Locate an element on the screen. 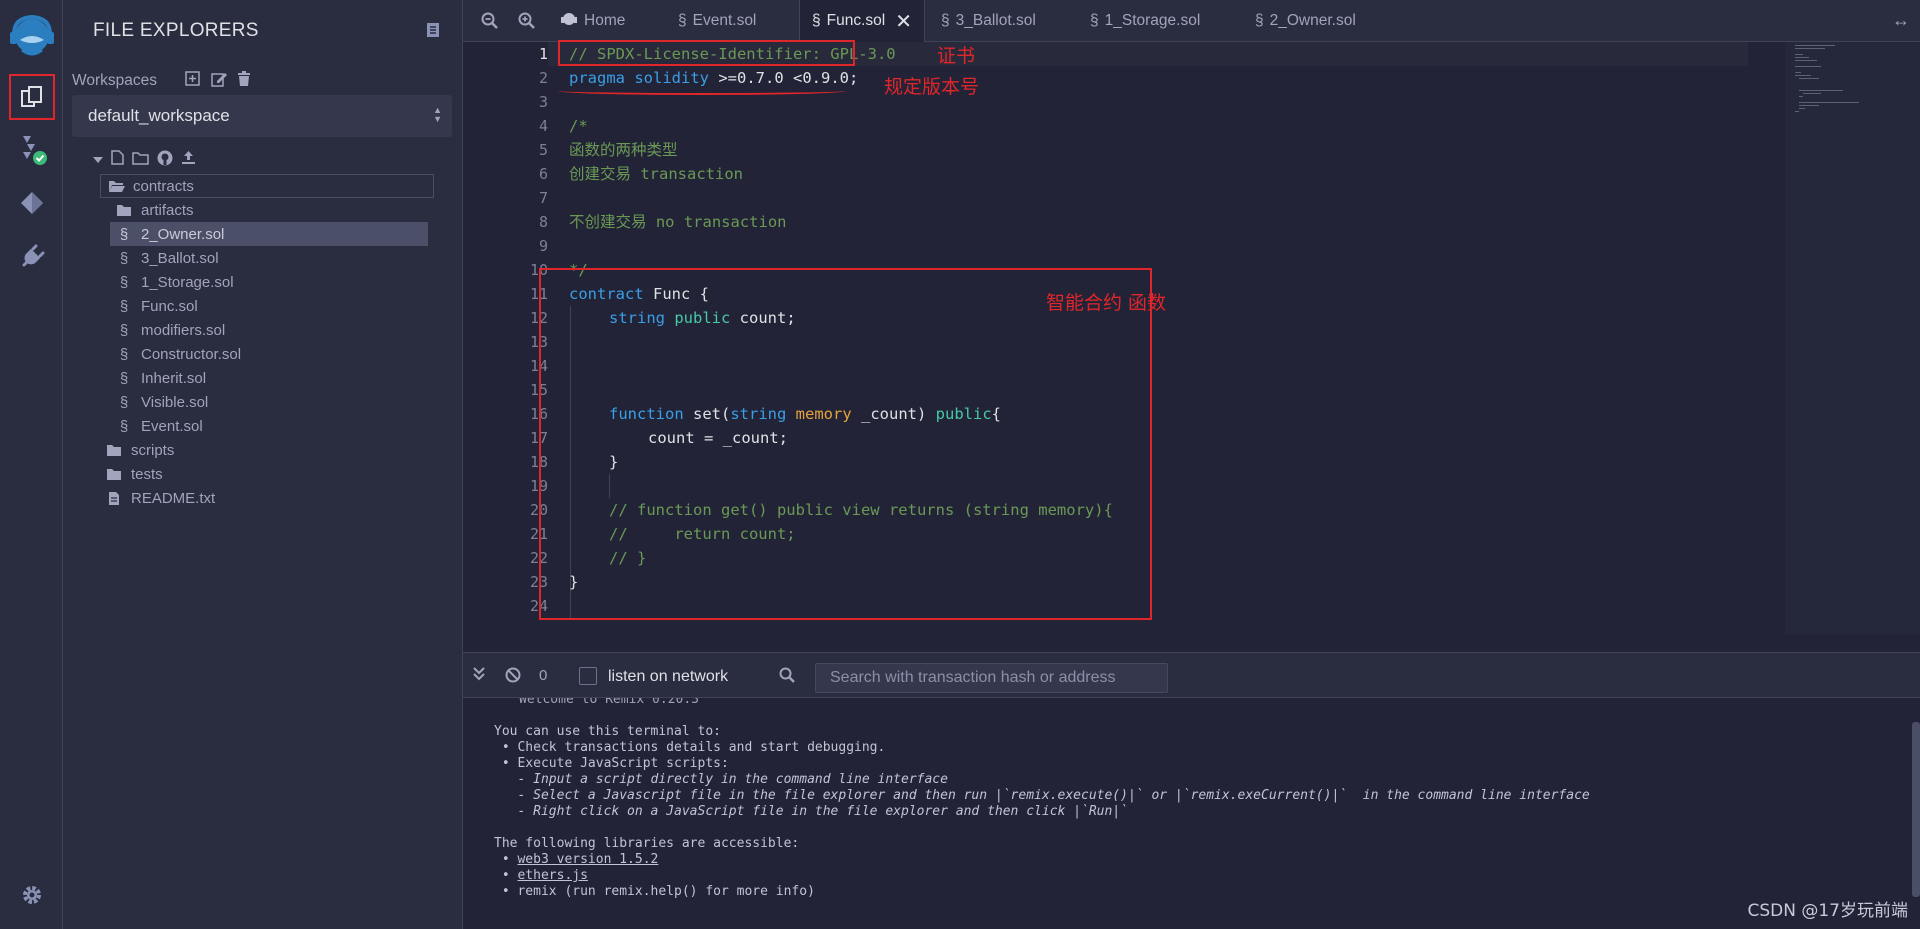  terminal-toolbar: 0 listen on network is located at coordinates (1191, 675).